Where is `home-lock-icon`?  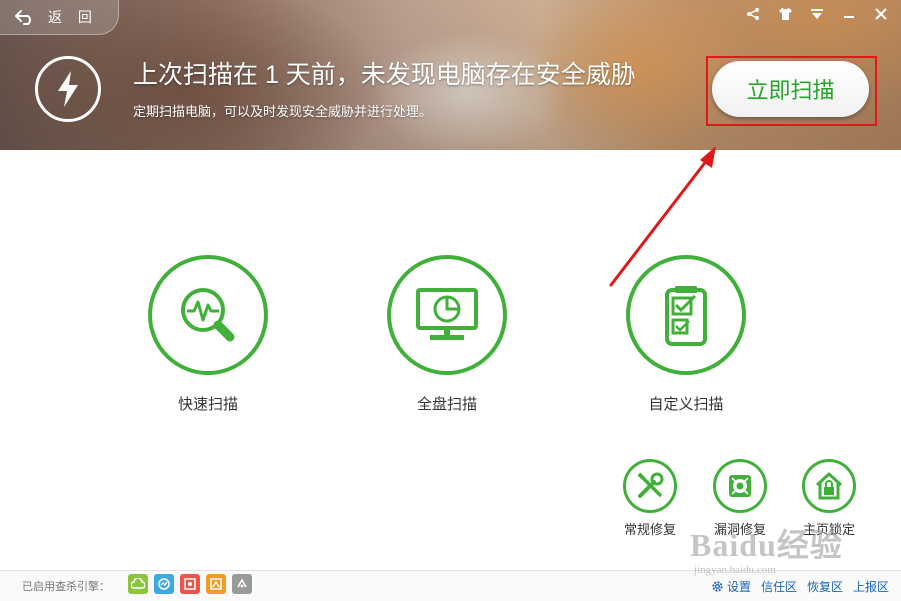 home-lock-icon is located at coordinates (829, 486).